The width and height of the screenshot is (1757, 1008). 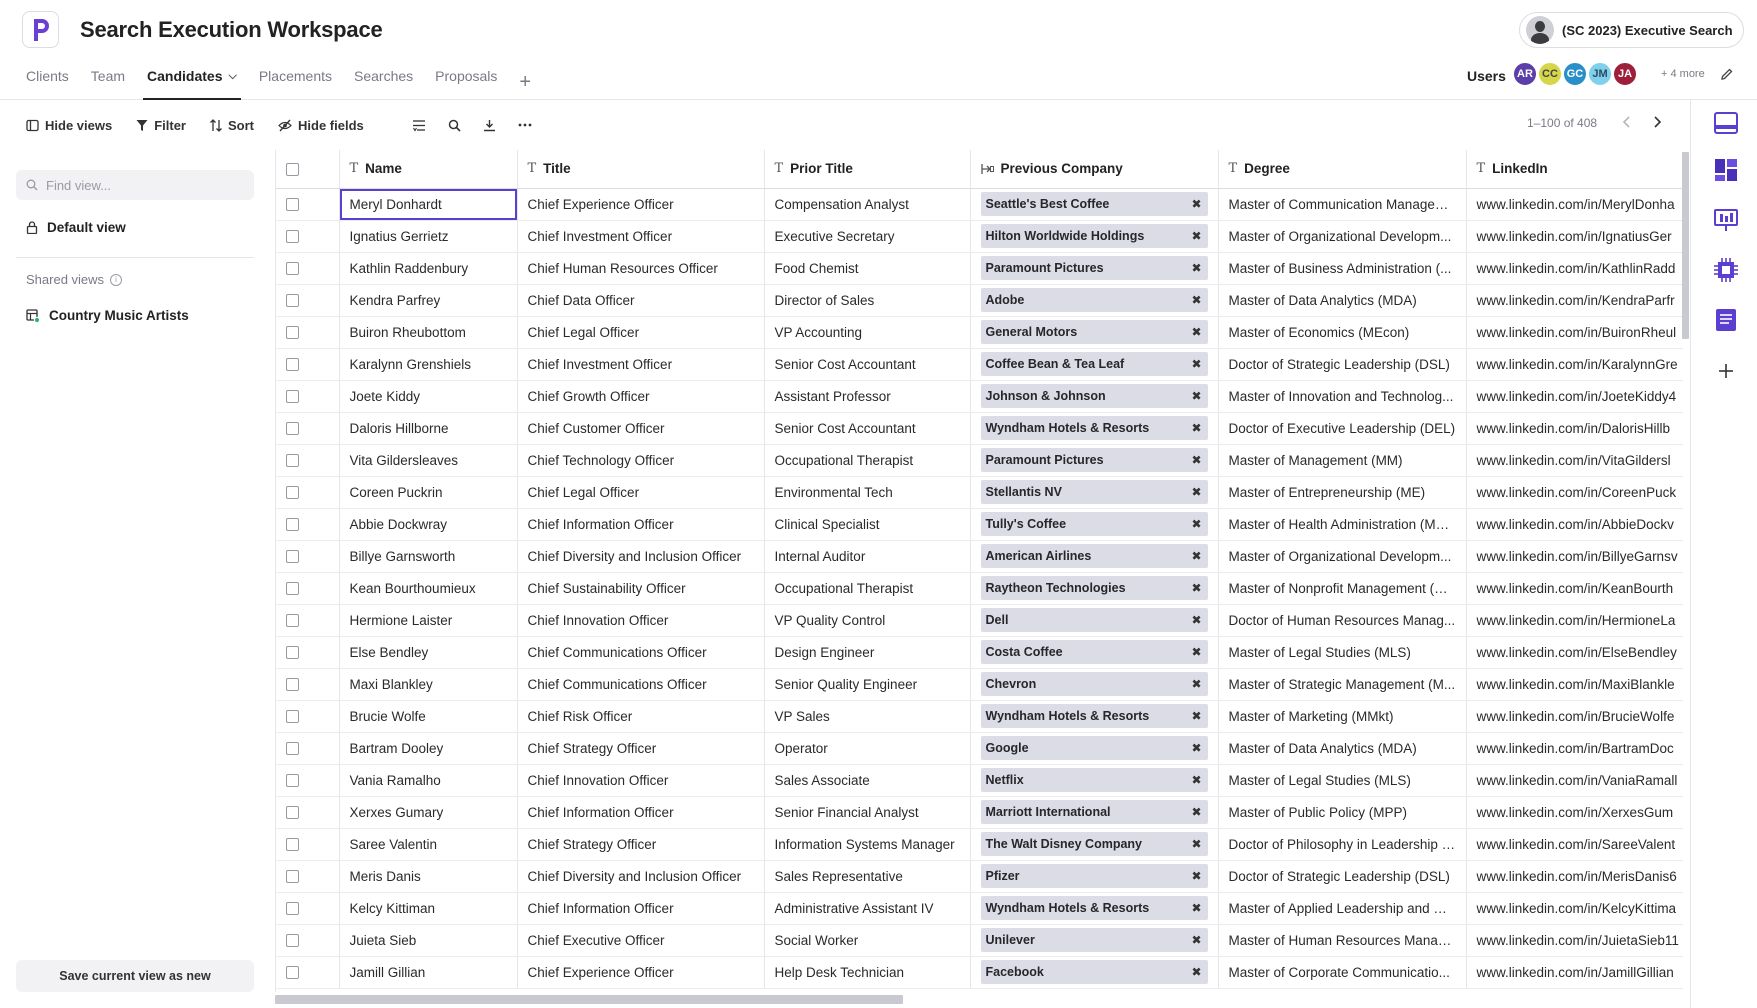 What do you see at coordinates (69, 125) in the screenshot?
I see `hide-views-button: Hide views` at bounding box center [69, 125].